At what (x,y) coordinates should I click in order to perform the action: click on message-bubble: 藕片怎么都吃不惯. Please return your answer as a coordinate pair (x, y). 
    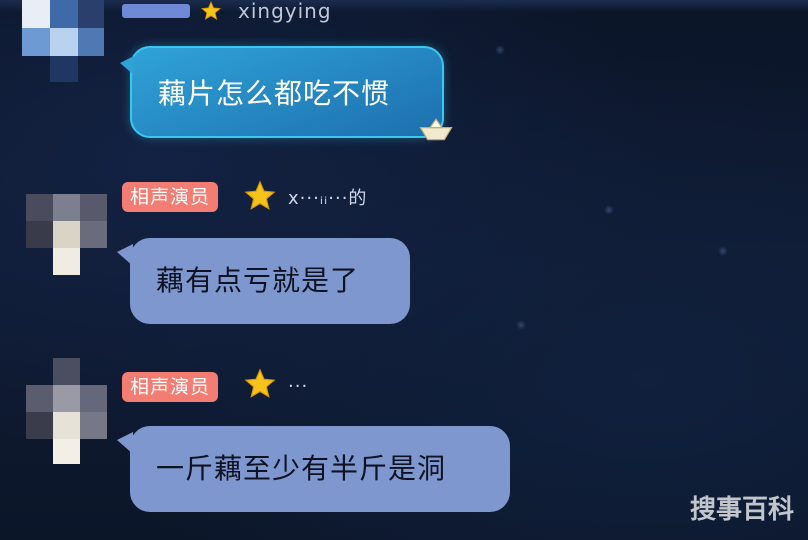
    Looking at the image, I should click on (286, 93).